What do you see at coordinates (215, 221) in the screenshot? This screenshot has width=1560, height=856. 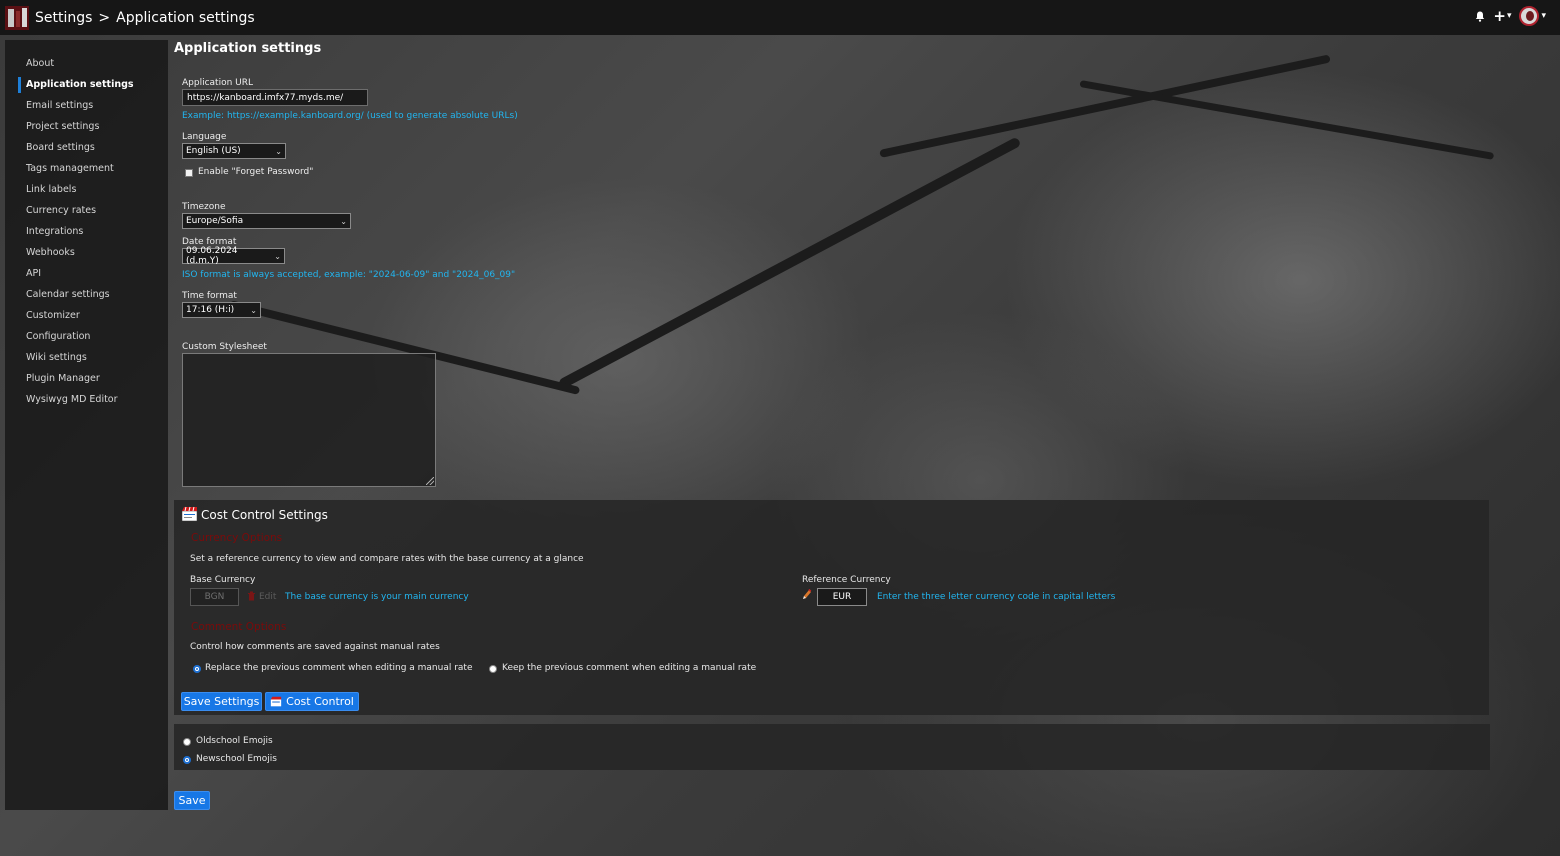 I see `timezone-select-value: Europe/Sofia` at bounding box center [215, 221].